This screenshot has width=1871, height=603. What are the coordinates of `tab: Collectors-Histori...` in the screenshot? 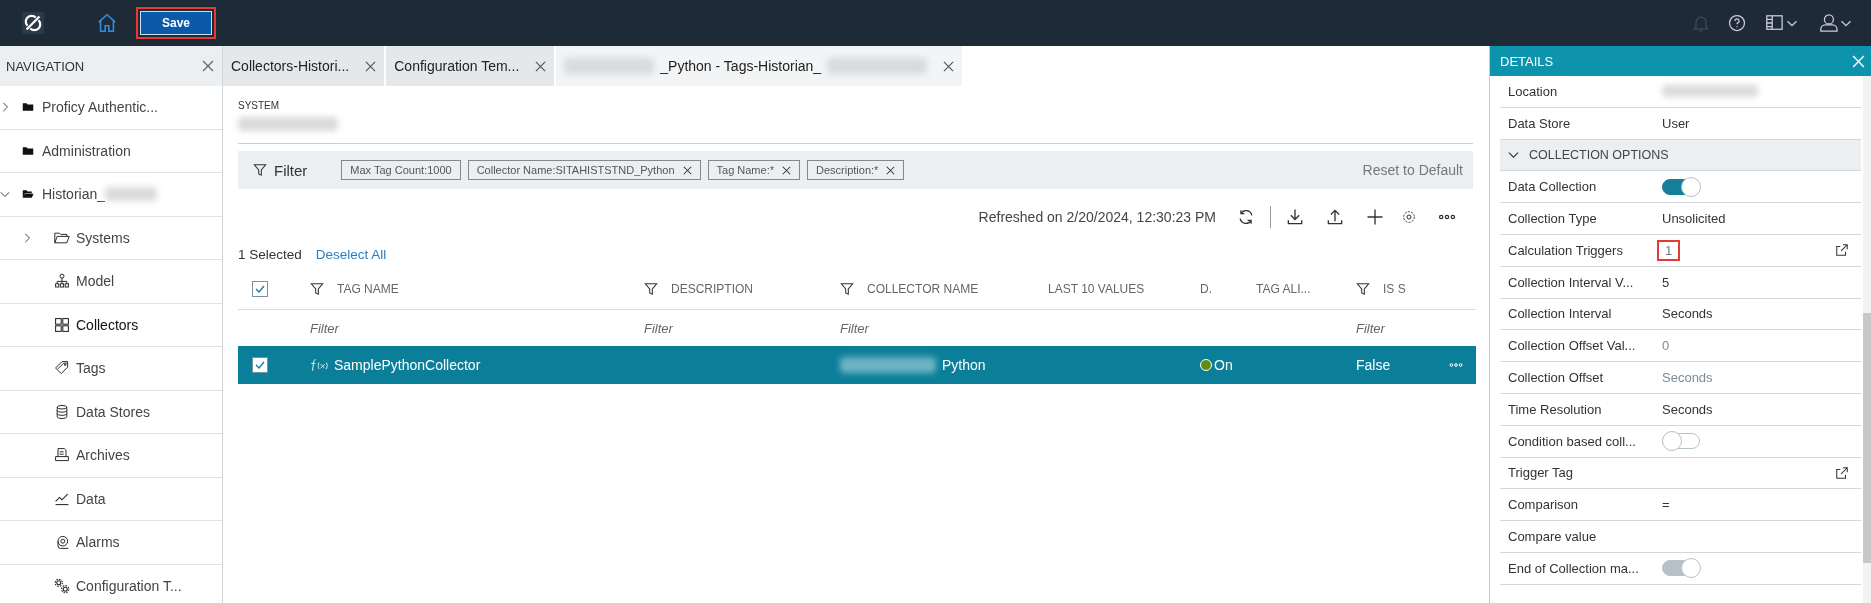 It's located at (304, 66).